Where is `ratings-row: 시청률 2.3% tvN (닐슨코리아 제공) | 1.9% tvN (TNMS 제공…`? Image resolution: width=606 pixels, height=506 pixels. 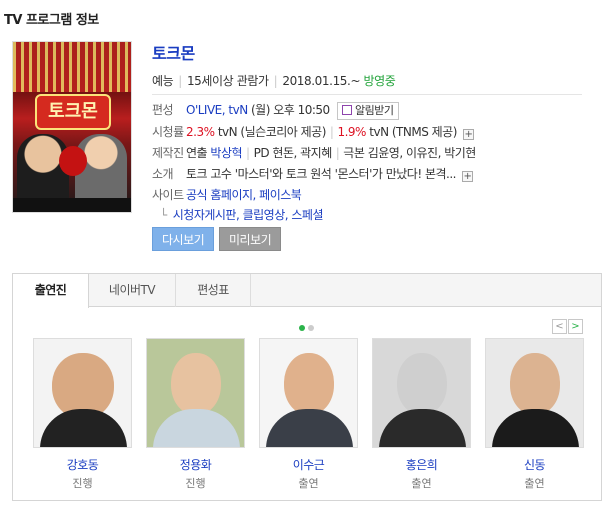 ratings-row: 시청률 2.3% tvN (닐슨코리아 제공) | 1.9% tvN (TNMS 제공… is located at coordinates (313, 132).